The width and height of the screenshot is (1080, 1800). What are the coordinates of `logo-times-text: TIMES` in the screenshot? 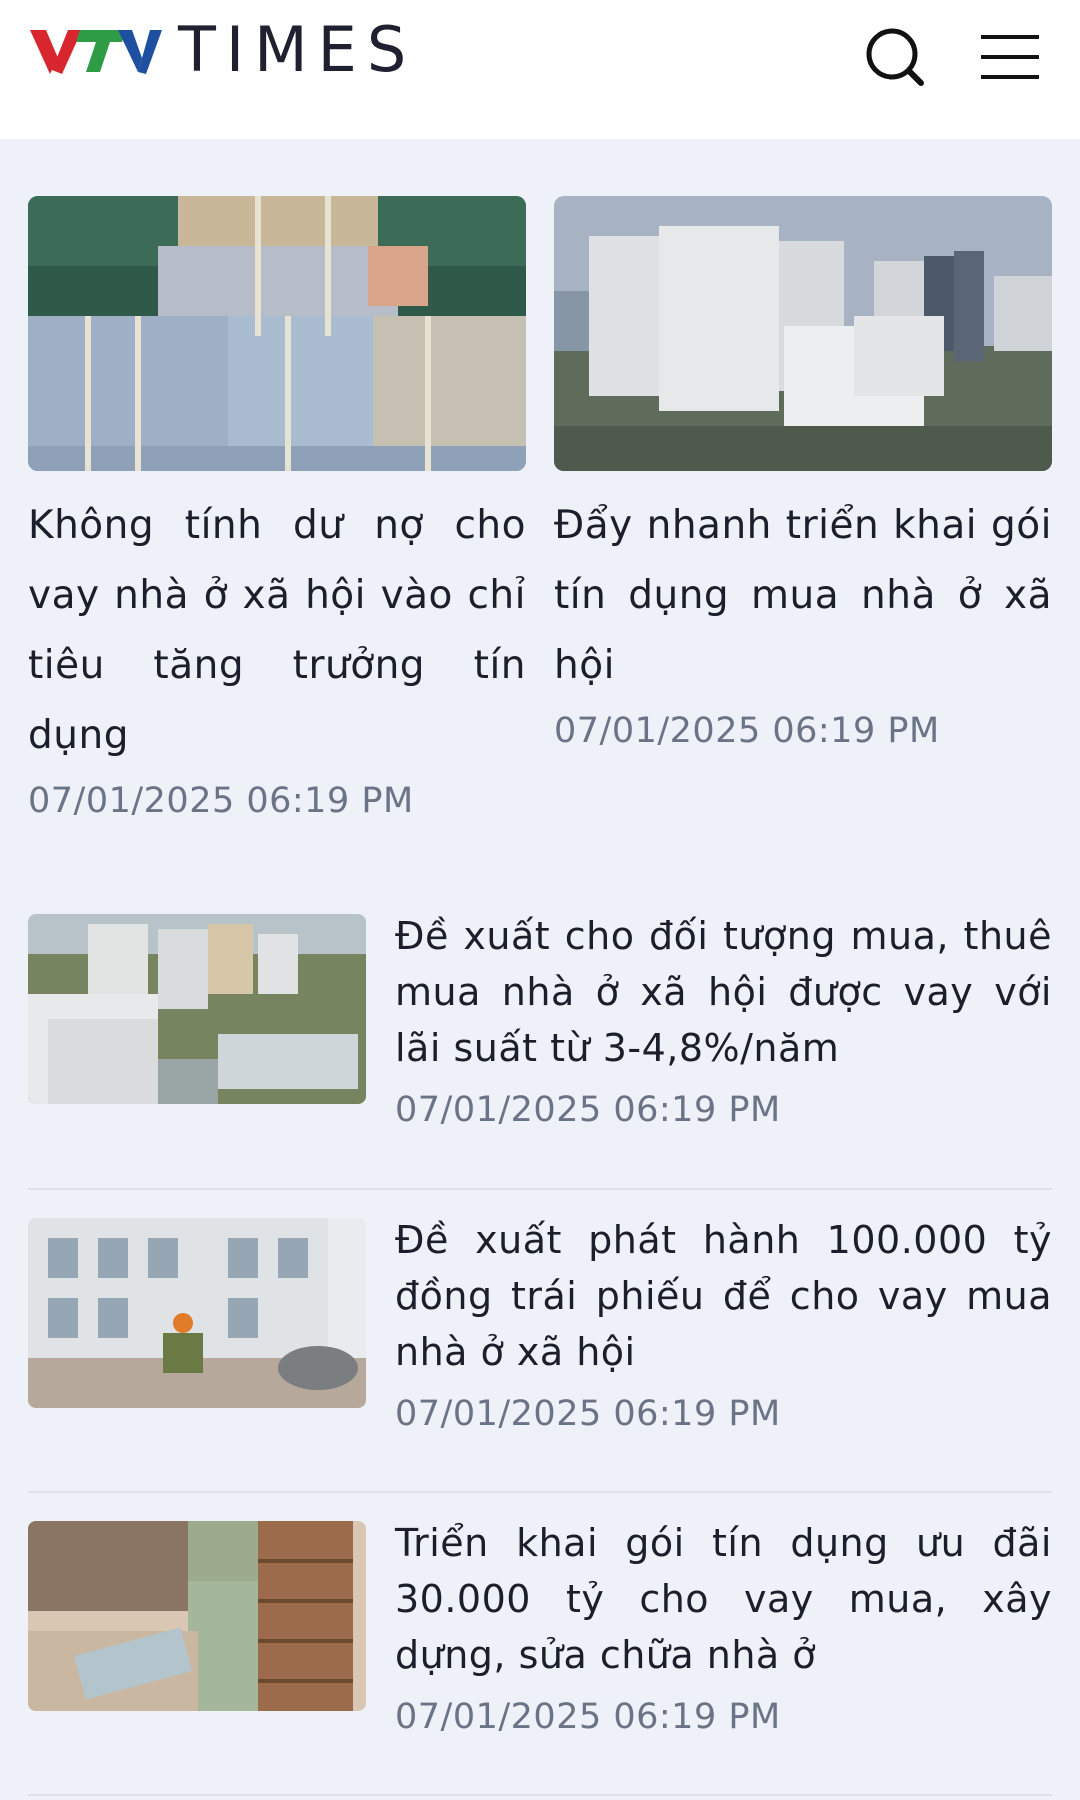 It's located at (297, 49).